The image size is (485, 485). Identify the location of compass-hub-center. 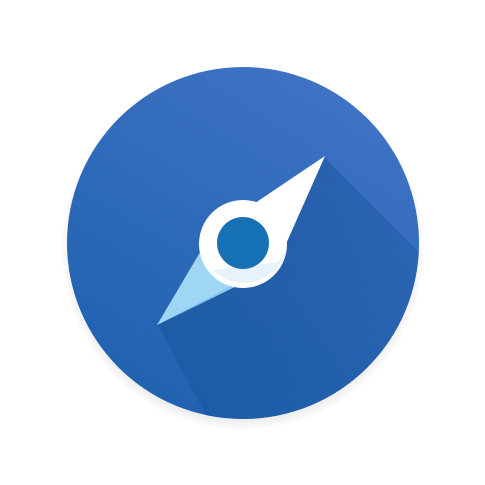
(243, 243).